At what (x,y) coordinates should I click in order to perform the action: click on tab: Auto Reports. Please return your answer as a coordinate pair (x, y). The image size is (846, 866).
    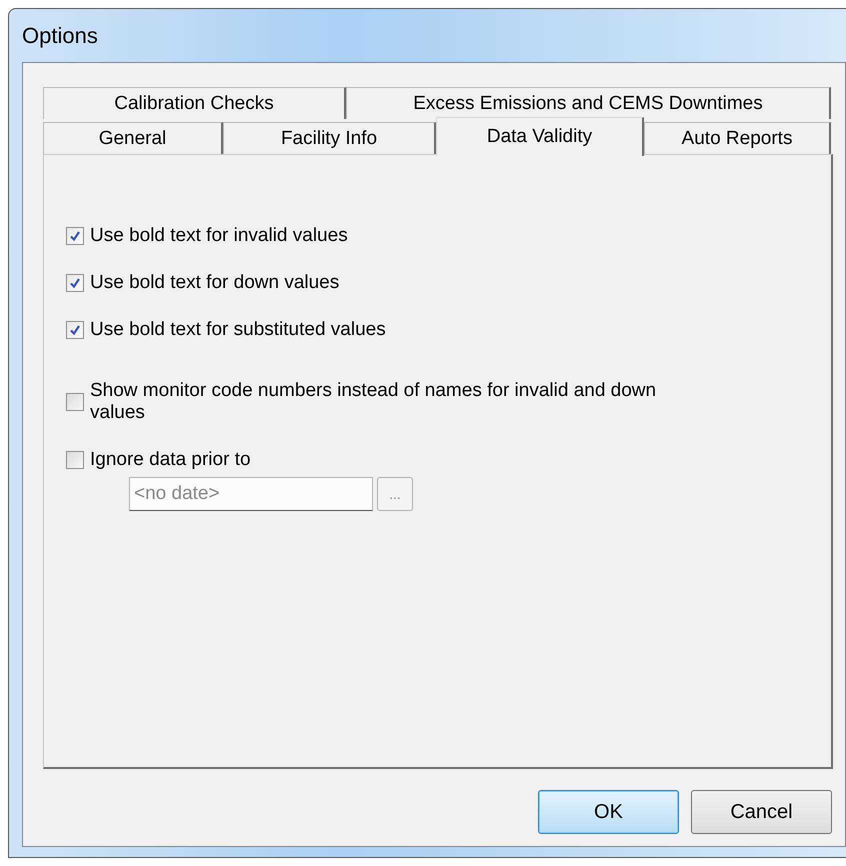
    Looking at the image, I should click on (737, 138).